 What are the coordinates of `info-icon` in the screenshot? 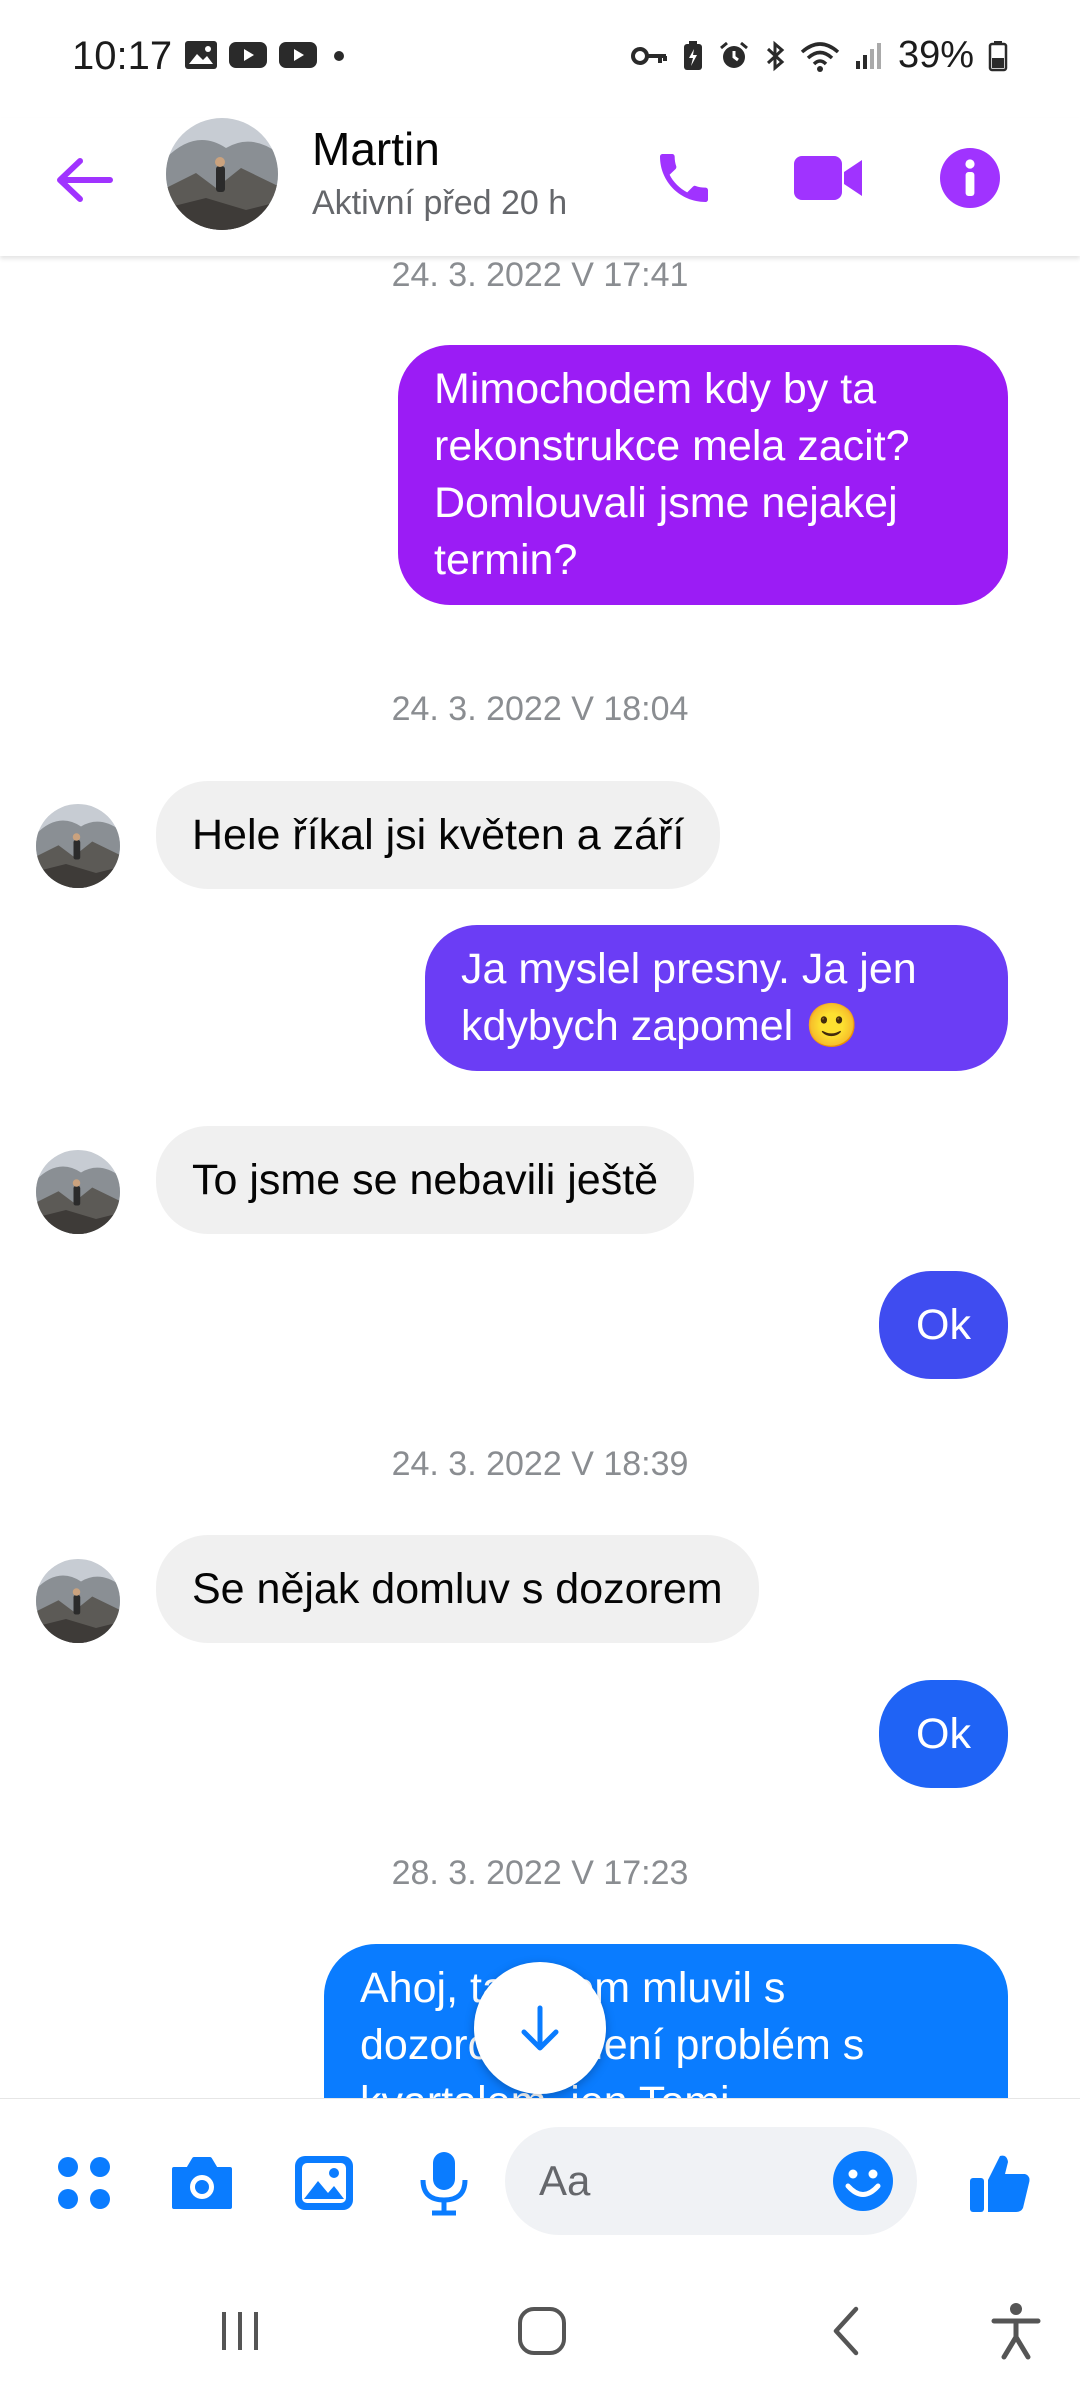 It's located at (970, 178).